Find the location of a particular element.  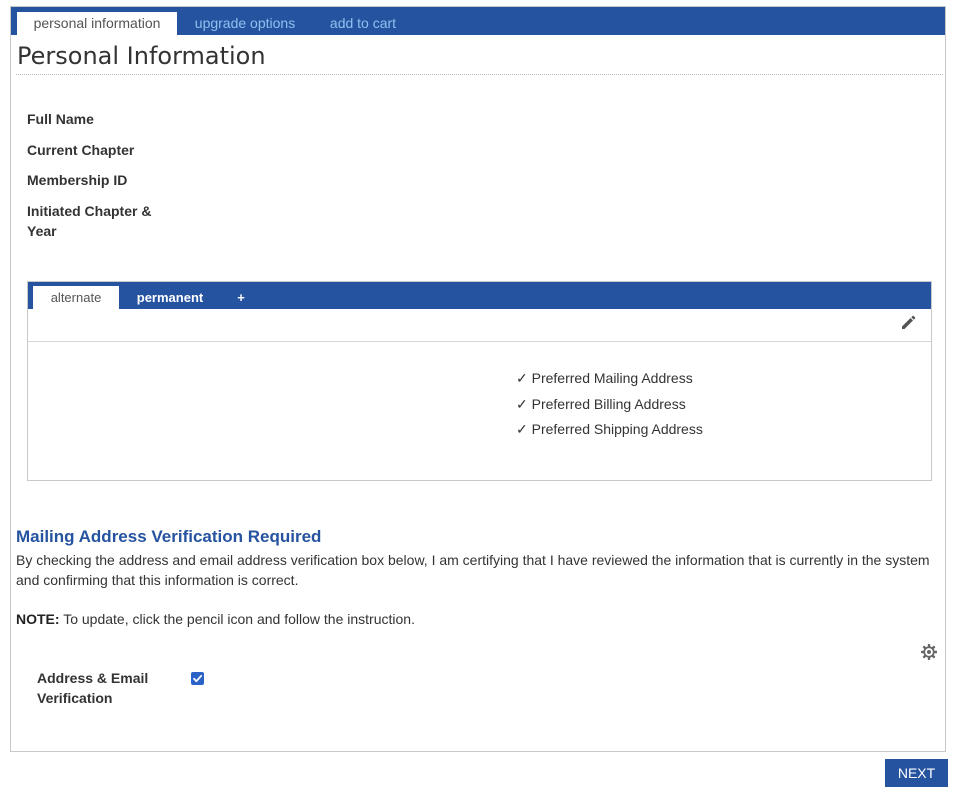

checkmark-icon is located at coordinates (198, 678).